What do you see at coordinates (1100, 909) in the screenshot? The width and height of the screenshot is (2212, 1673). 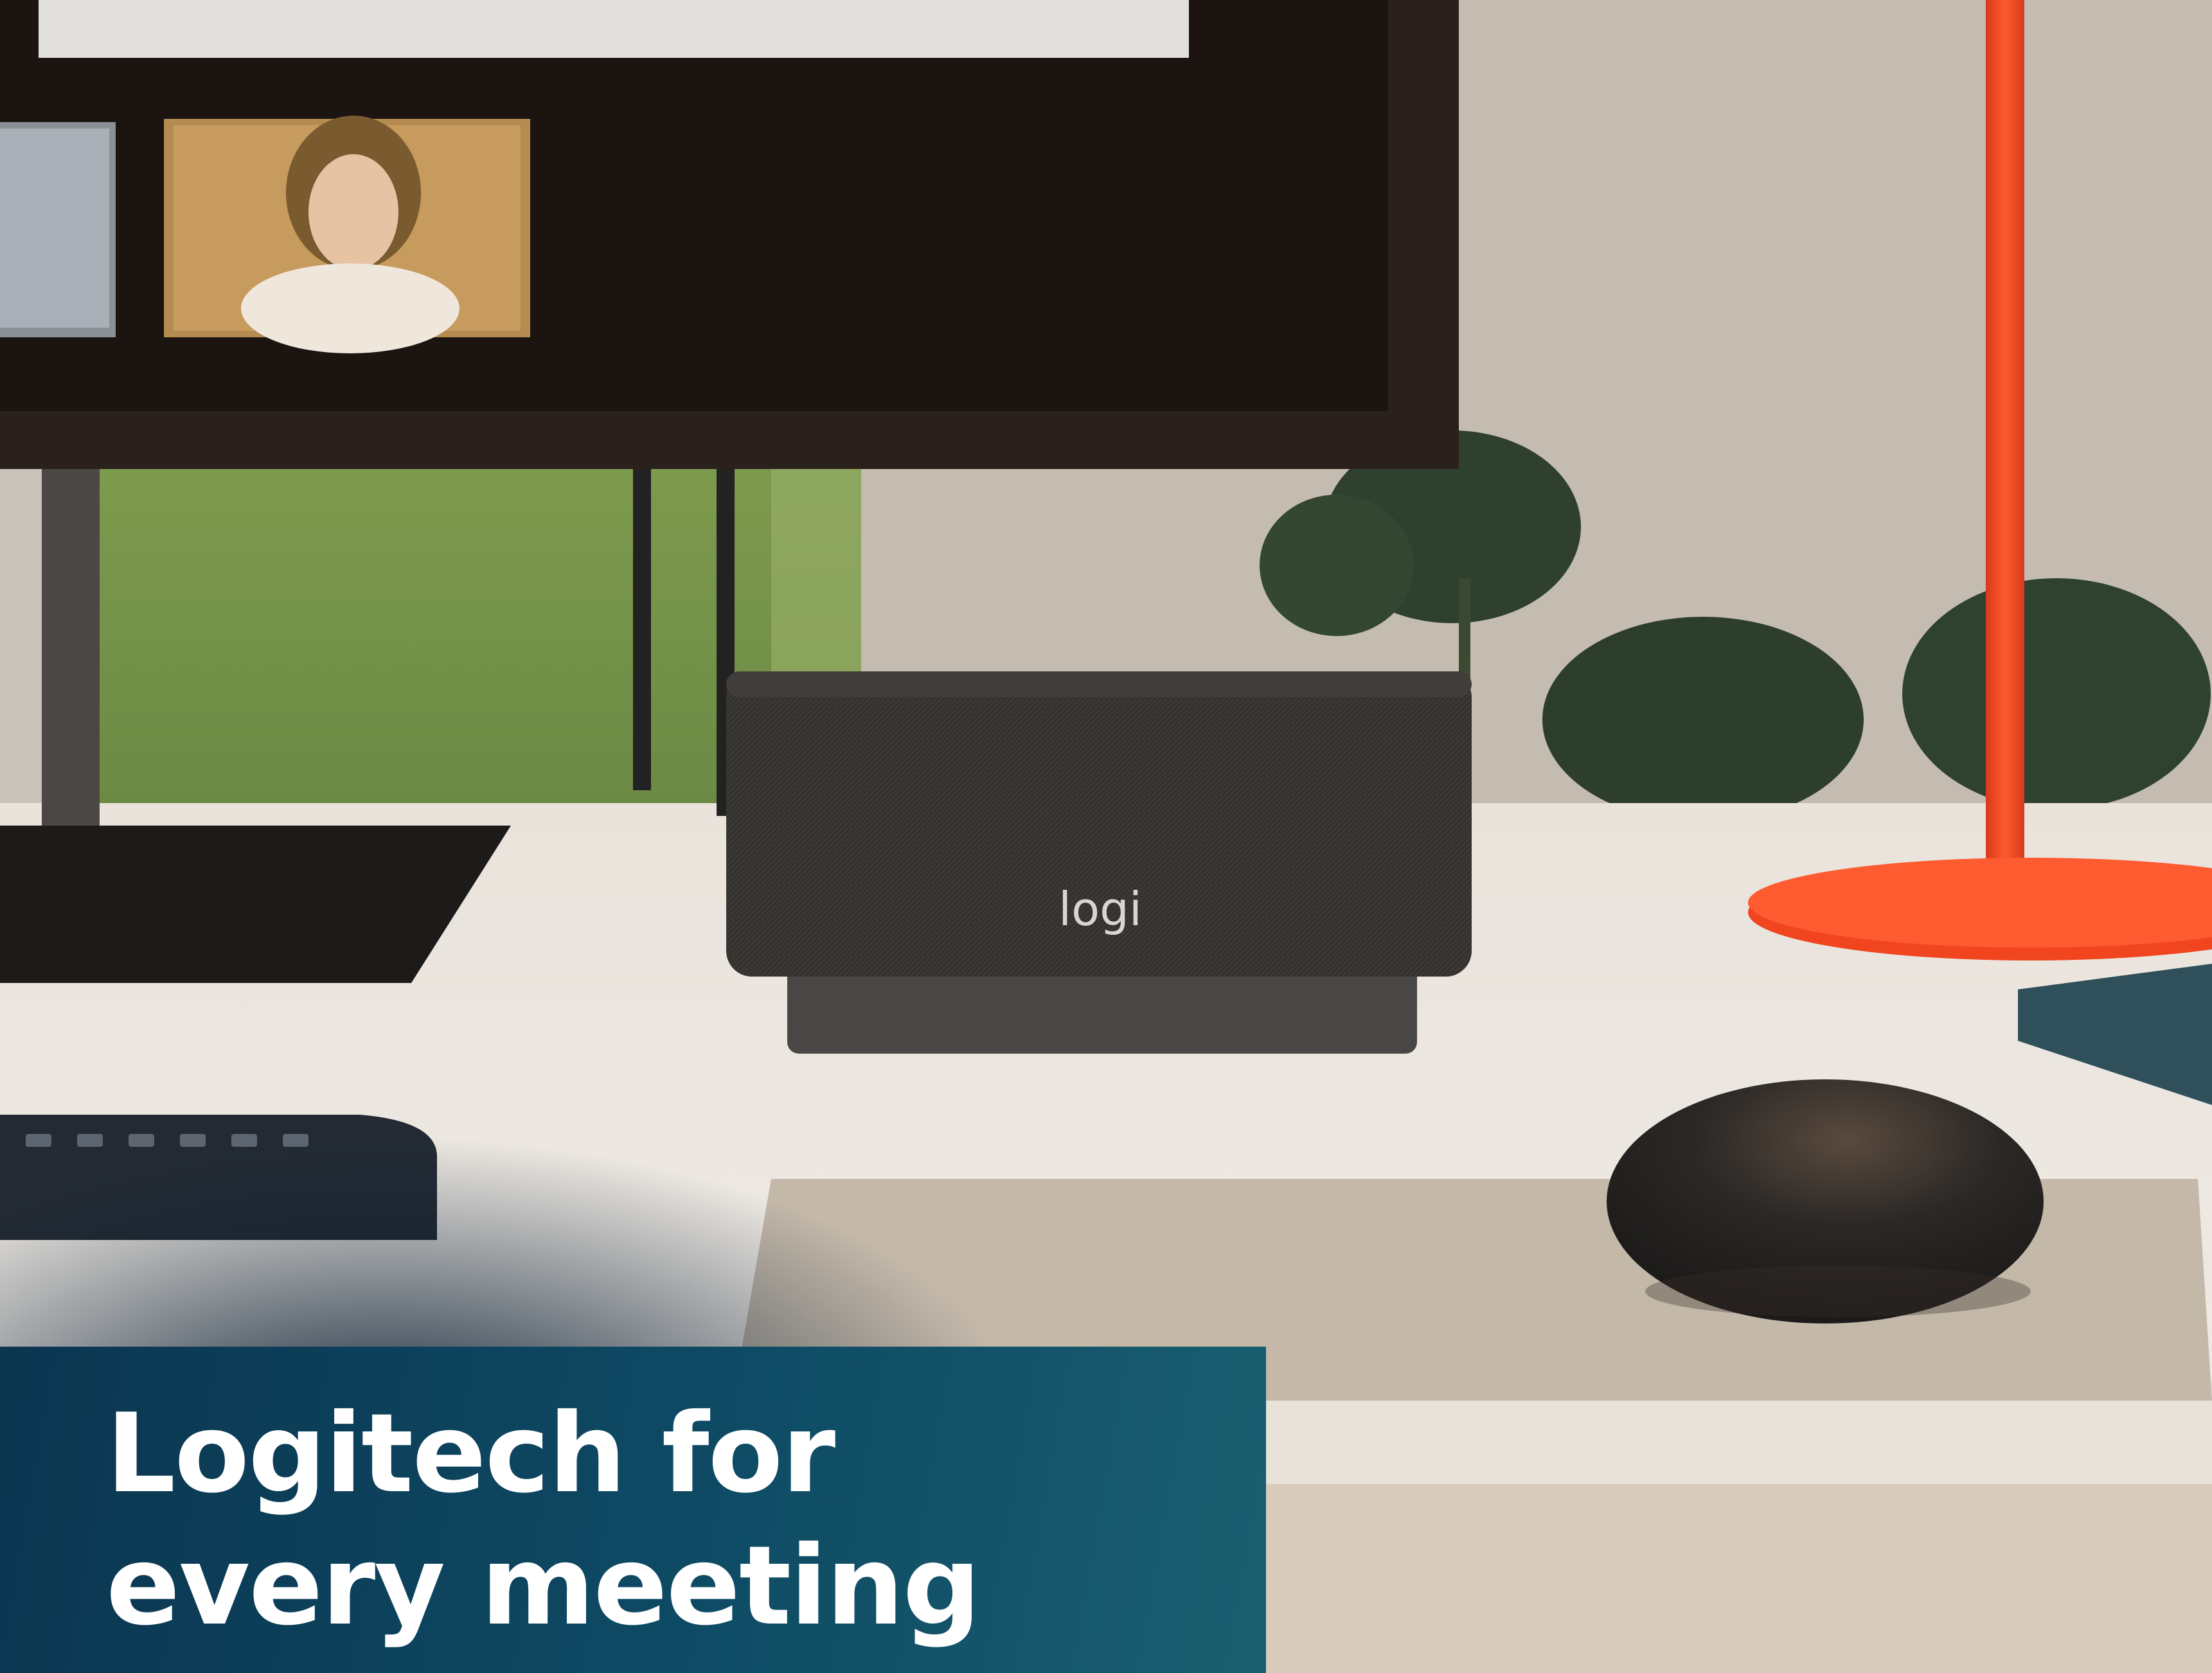 I see `product-logo: logi` at bounding box center [1100, 909].